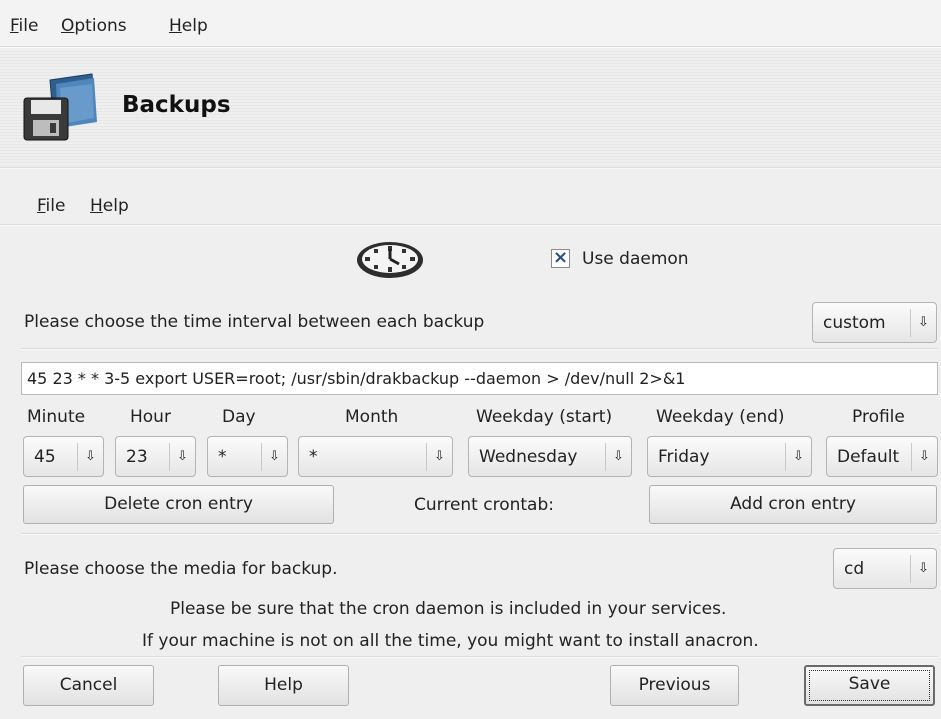  I want to click on menubar-separator, so click(470, 47).